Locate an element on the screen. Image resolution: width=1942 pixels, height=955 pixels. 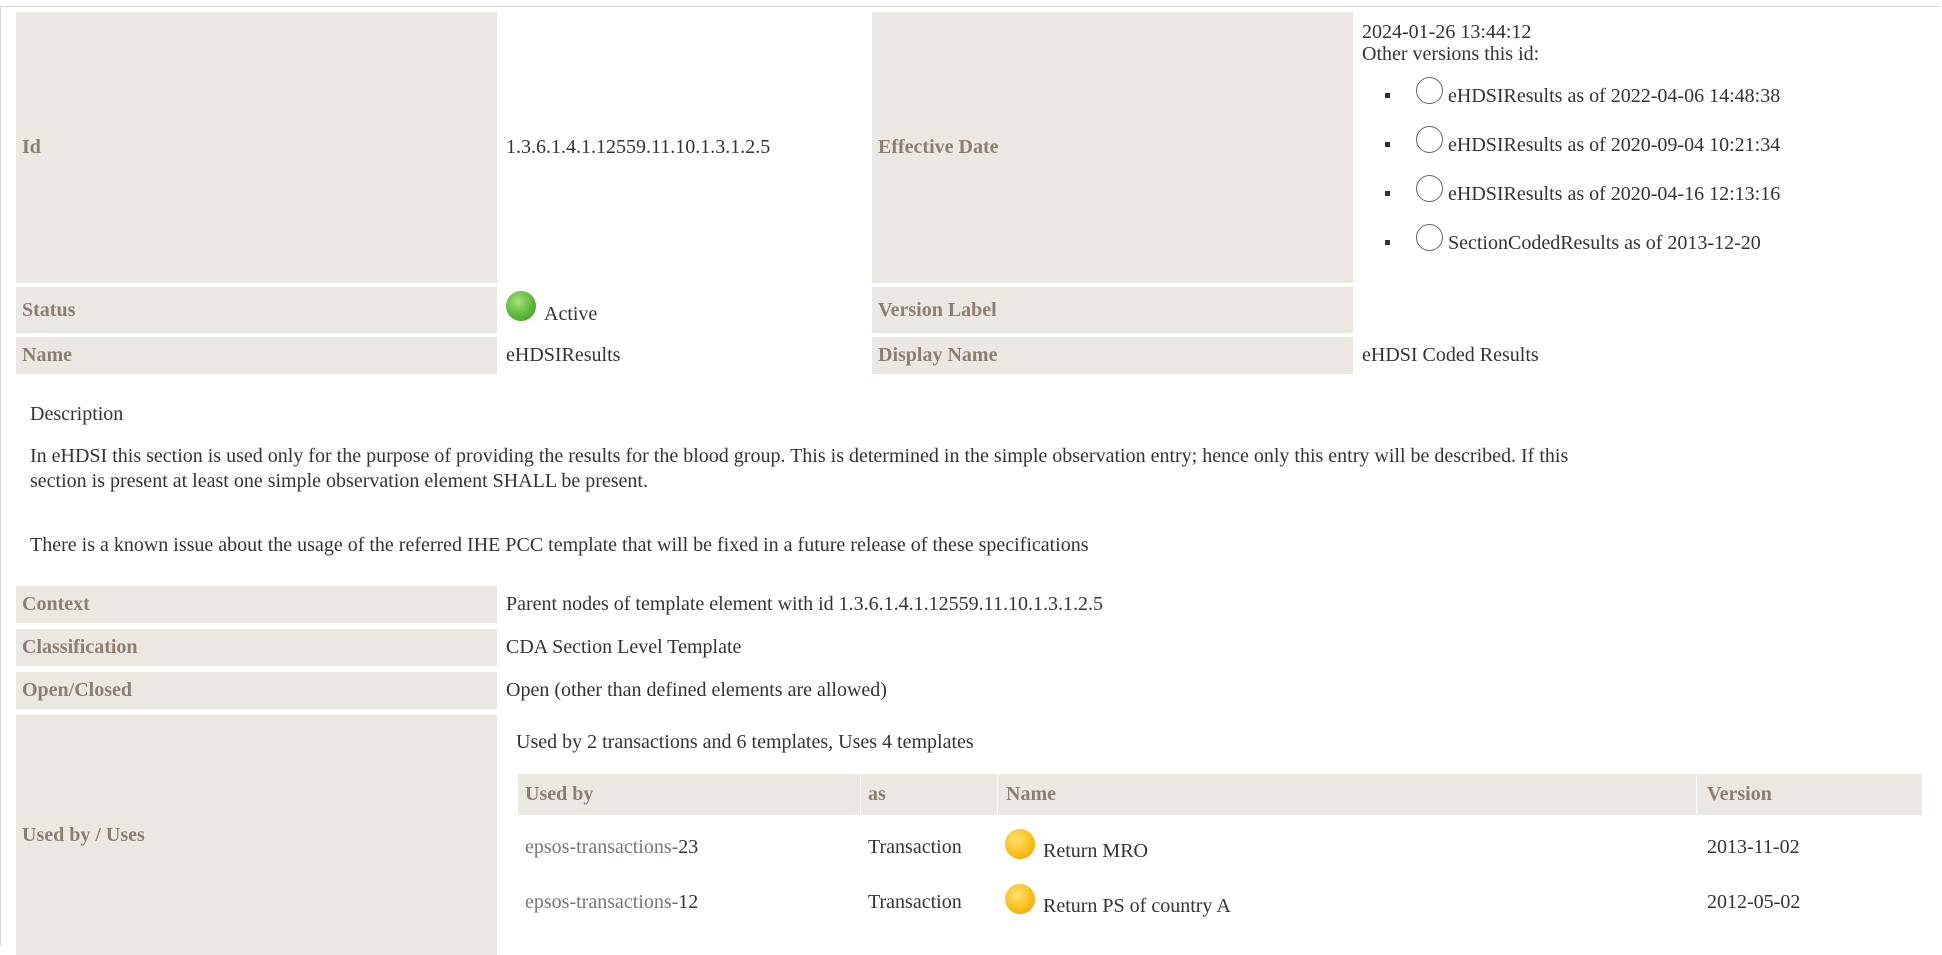
version-label-value is located at coordinates (1634, 310).